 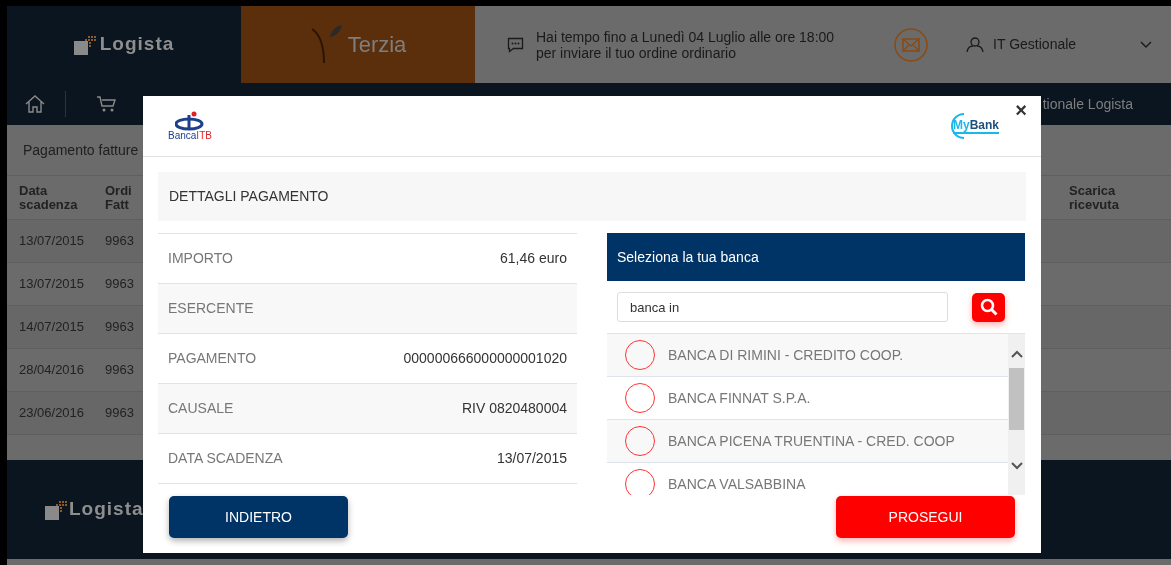 I want to click on back-button: INDIETRO, so click(x=258, y=517).